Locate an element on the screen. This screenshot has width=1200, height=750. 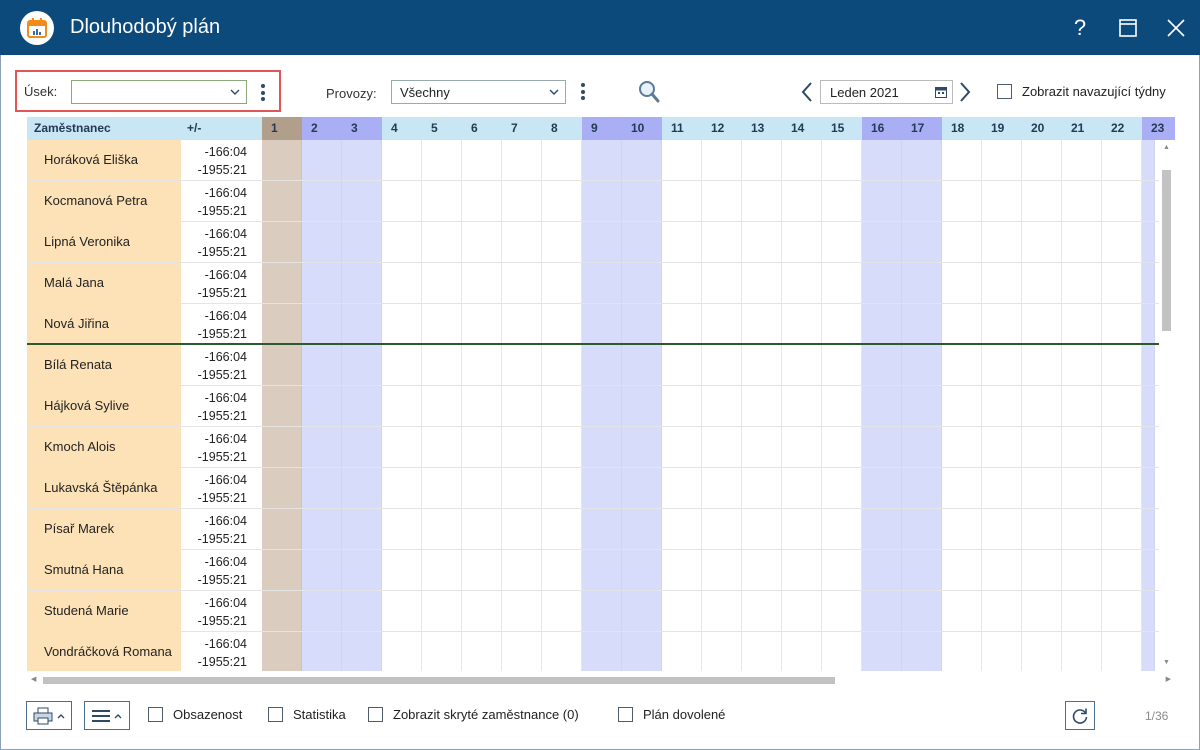
provozy-select: Všechny is located at coordinates (478, 92).